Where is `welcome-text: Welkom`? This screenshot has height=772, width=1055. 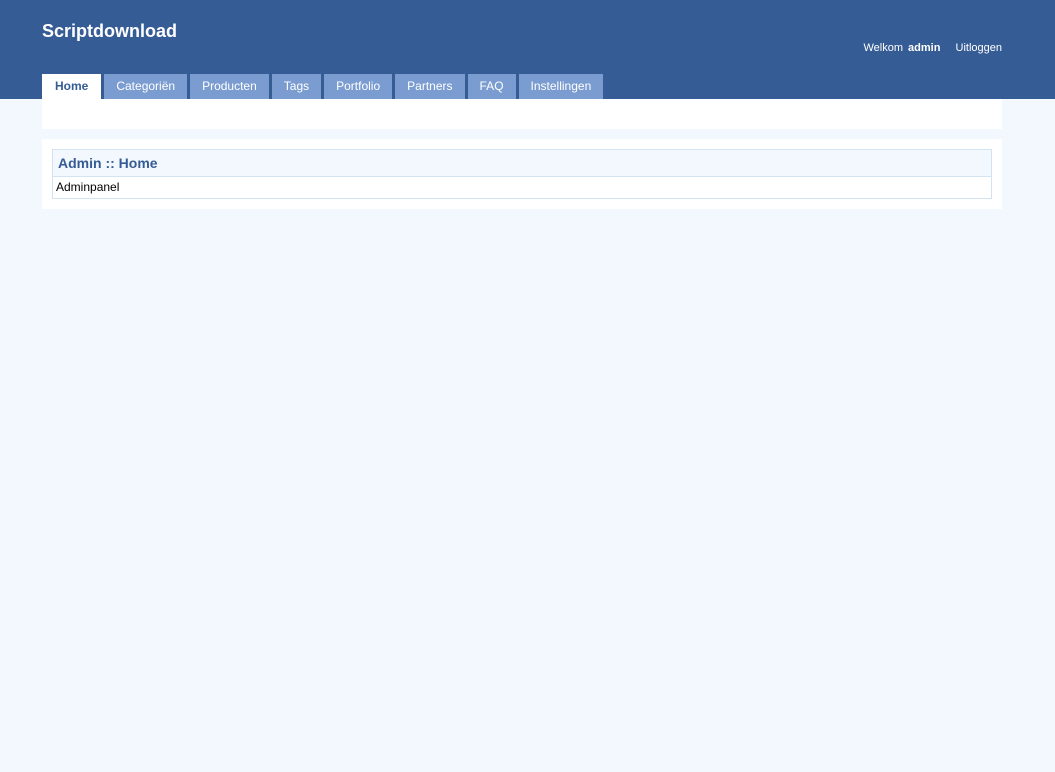
welcome-text: Welkom is located at coordinates (883, 48).